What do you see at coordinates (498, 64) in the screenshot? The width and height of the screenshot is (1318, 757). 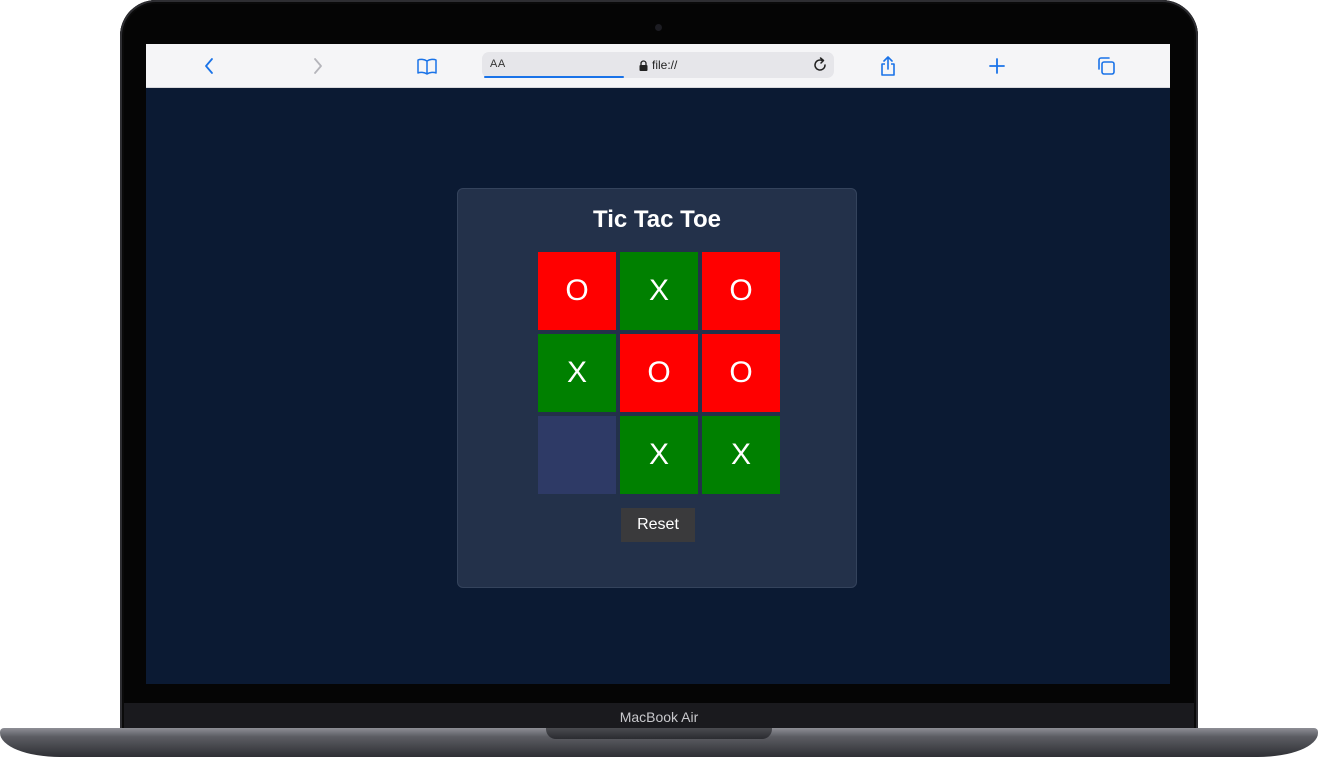 I see `reader-button: AA` at bounding box center [498, 64].